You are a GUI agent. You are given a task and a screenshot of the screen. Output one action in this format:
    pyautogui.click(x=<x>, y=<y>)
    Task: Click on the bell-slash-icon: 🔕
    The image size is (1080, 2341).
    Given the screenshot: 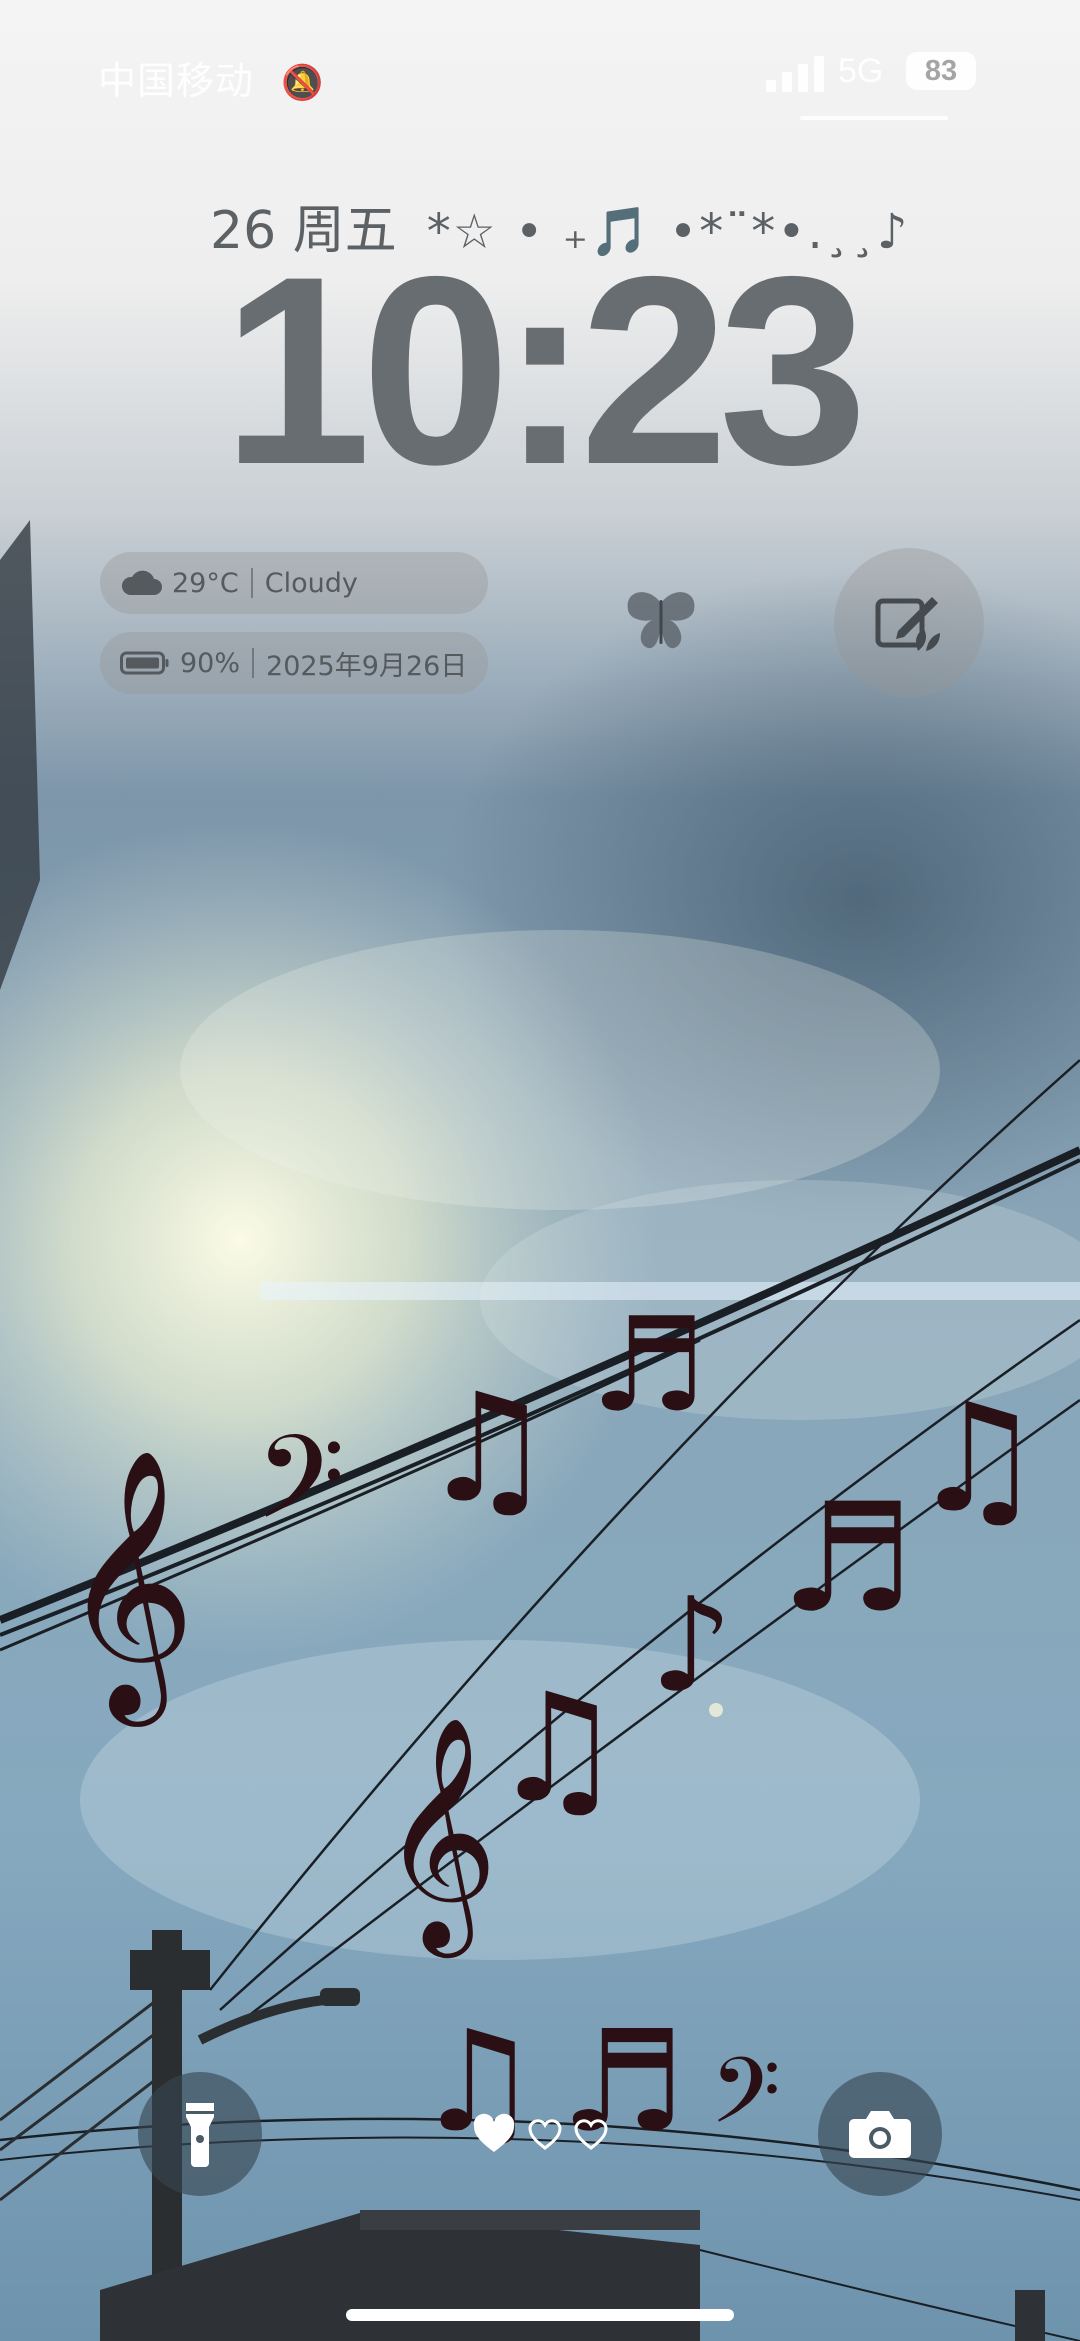 What is the action you would take?
    pyautogui.click(x=303, y=83)
    